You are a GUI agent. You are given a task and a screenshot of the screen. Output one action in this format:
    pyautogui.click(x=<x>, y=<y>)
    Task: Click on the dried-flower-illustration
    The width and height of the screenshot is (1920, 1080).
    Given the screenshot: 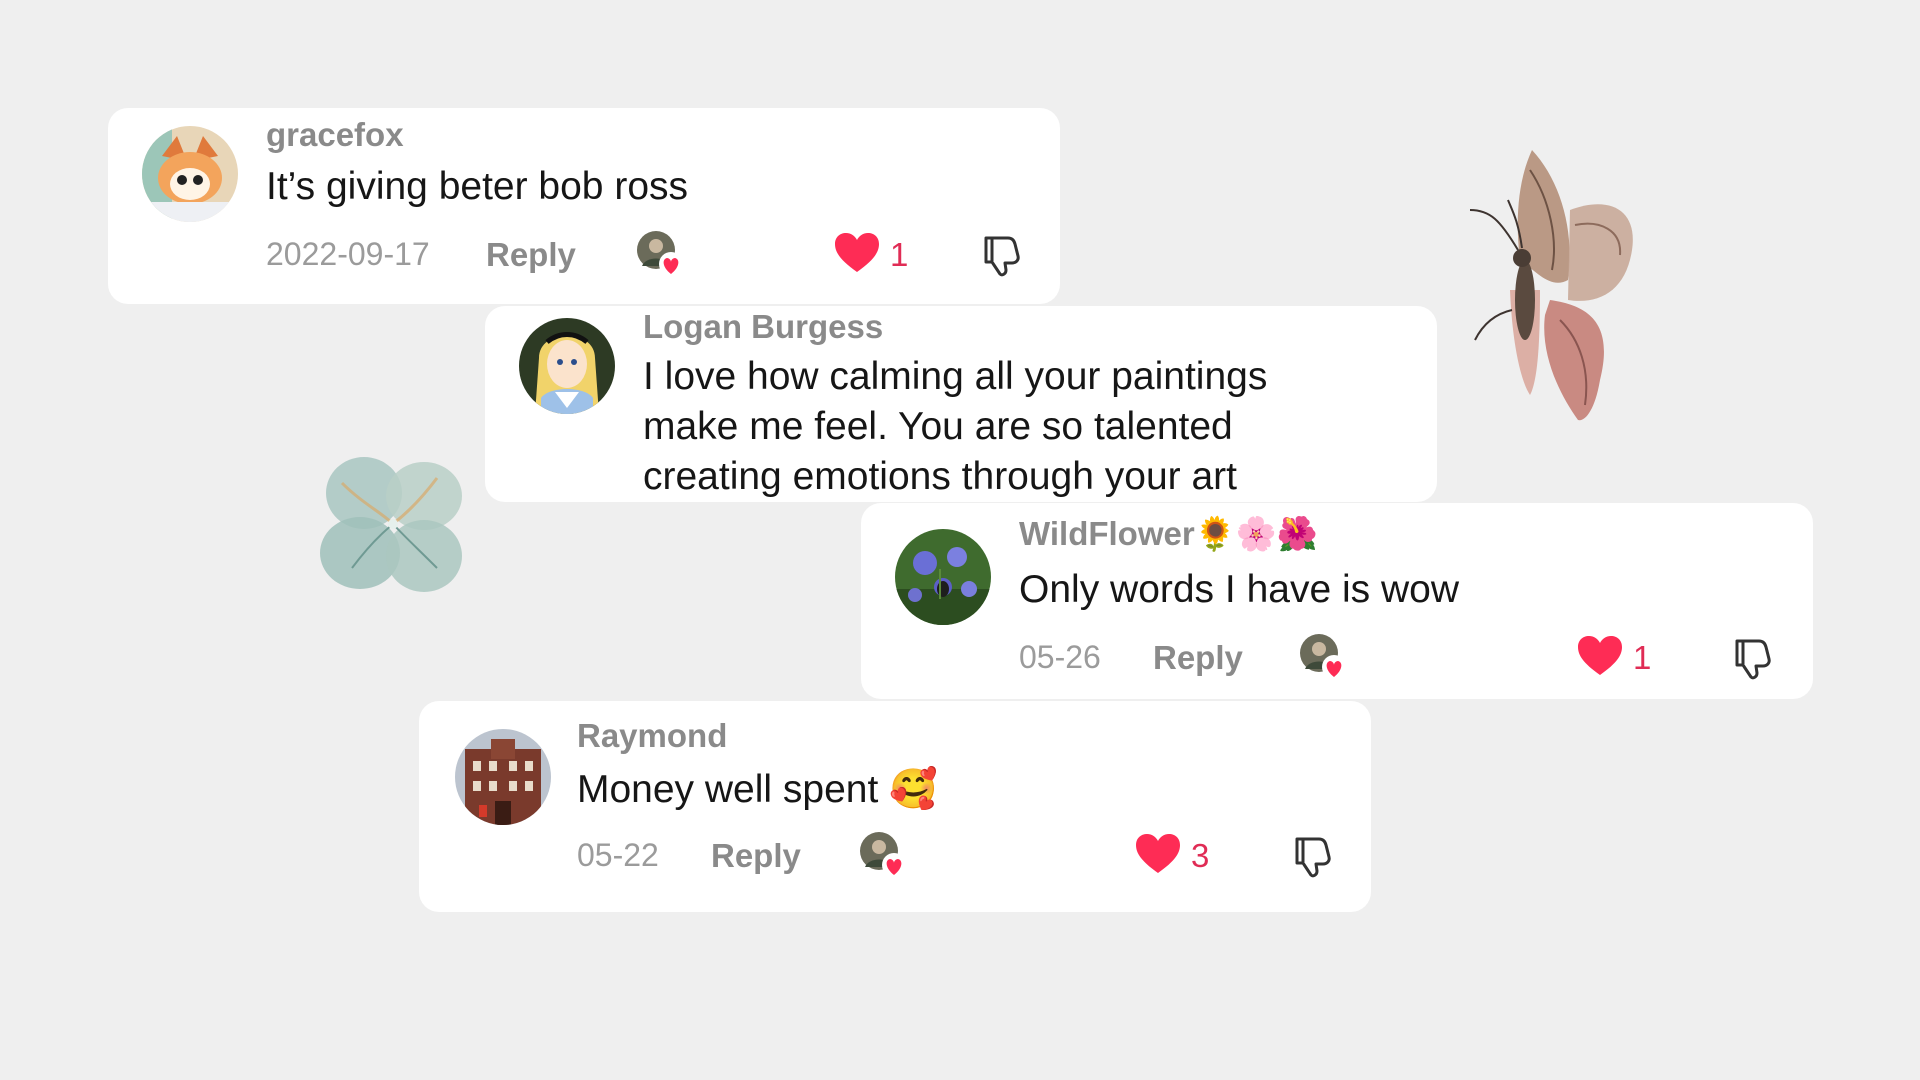 What is the action you would take?
    pyautogui.click(x=391, y=524)
    